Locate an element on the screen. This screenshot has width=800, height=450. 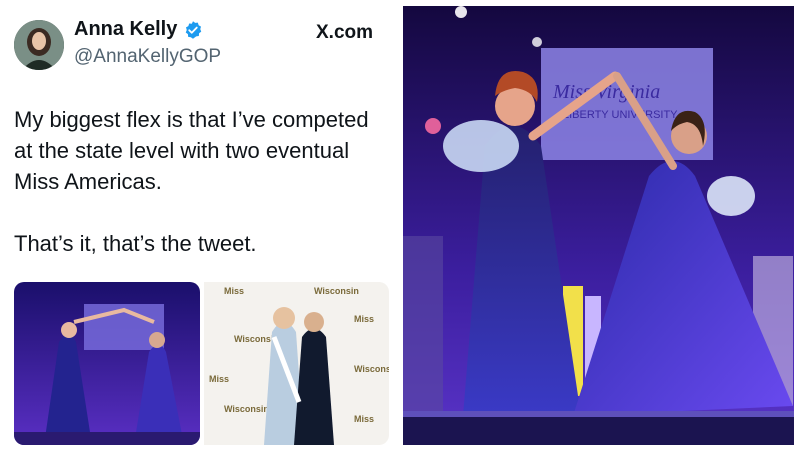
photo-thumbnail-stage is located at coordinates (107, 363).